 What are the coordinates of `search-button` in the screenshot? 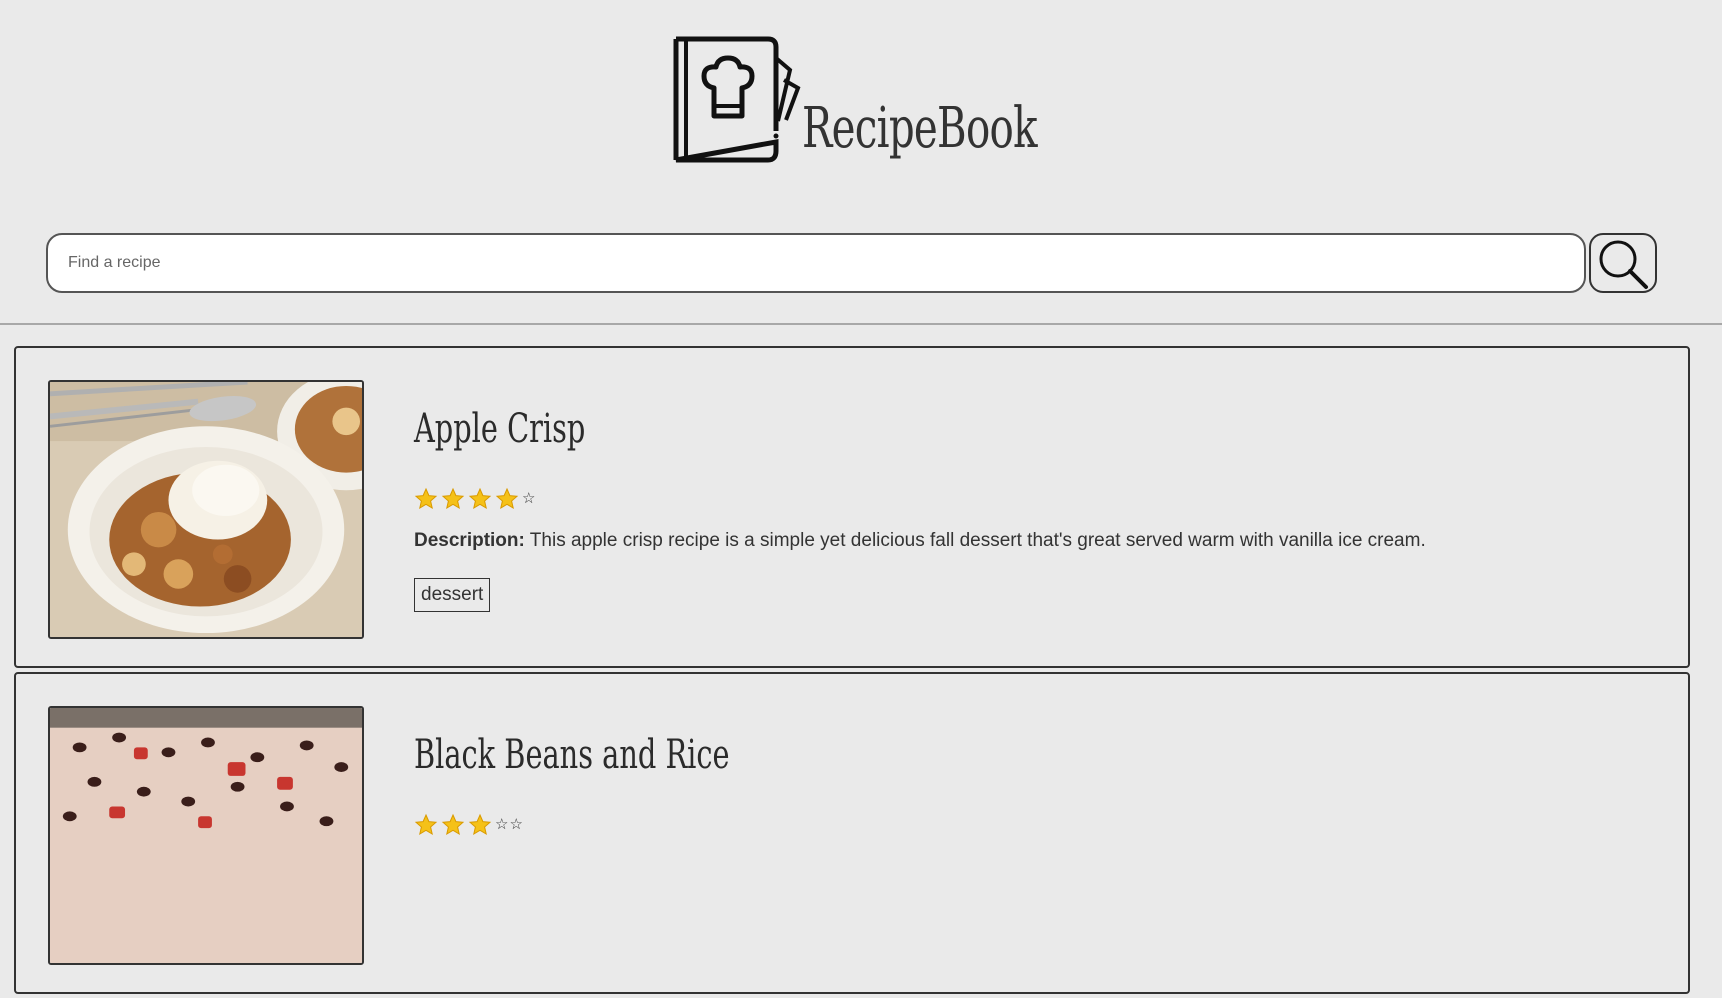 It's located at (1623, 263).